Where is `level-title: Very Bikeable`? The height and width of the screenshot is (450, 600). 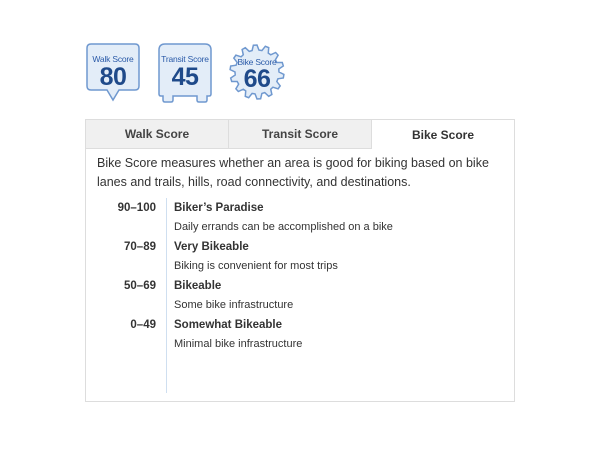 level-title: Very Bikeable is located at coordinates (211, 247).